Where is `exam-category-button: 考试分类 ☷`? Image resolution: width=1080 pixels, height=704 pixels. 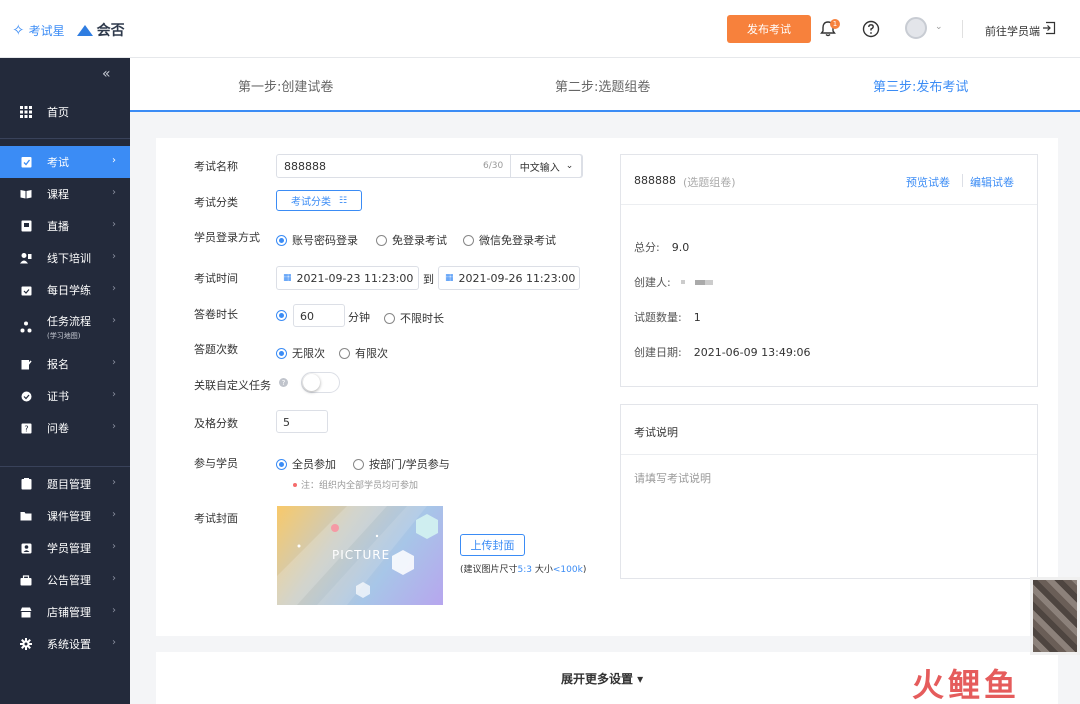
exam-category-button: 考试分类 ☷ is located at coordinates (319, 200).